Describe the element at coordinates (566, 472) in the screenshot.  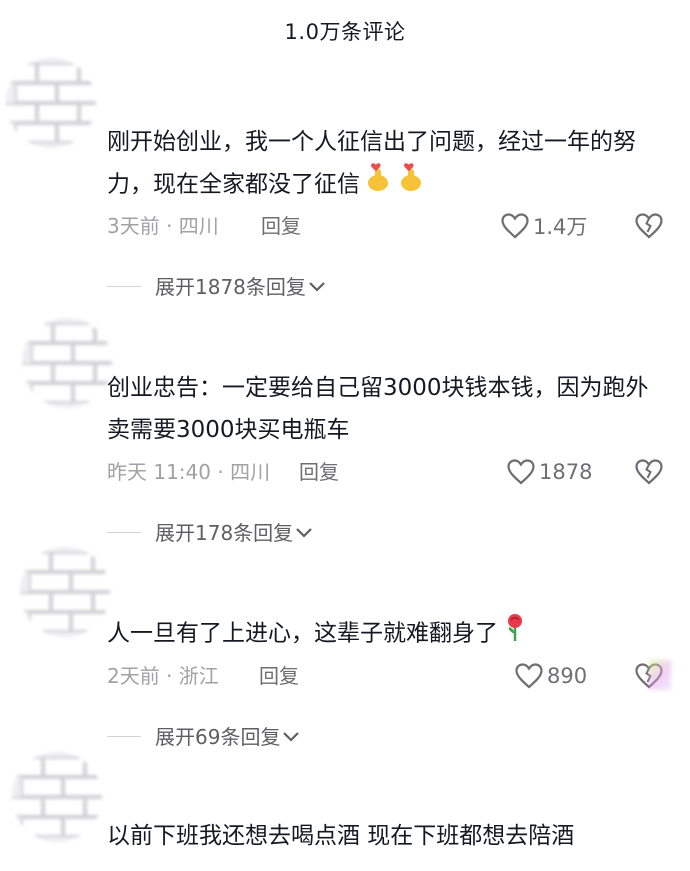
I see `like-count: 1878` at that location.